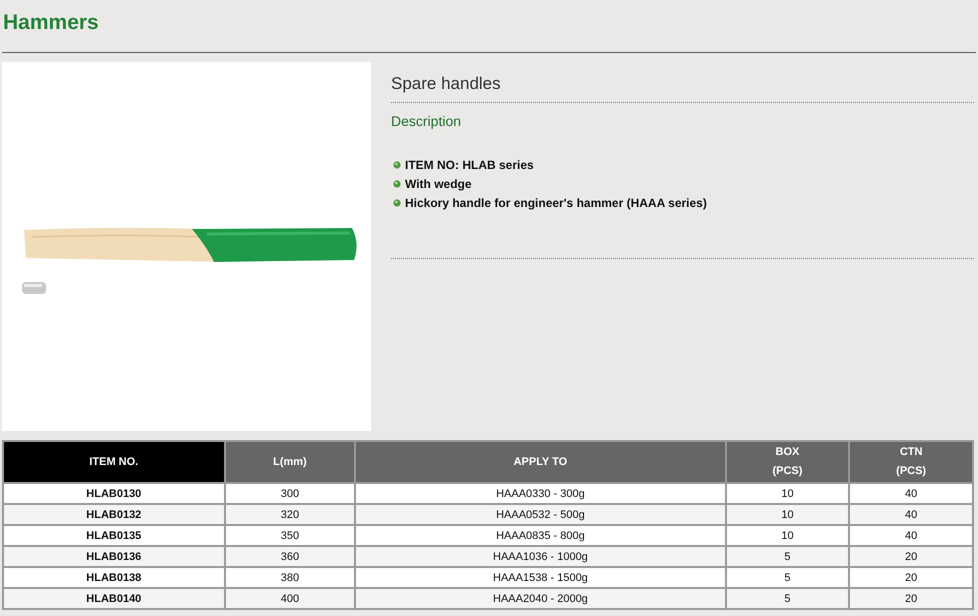  What do you see at coordinates (290, 493) in the screenshot?
I see `table-cell: 300` at bounding box center [290, 493].